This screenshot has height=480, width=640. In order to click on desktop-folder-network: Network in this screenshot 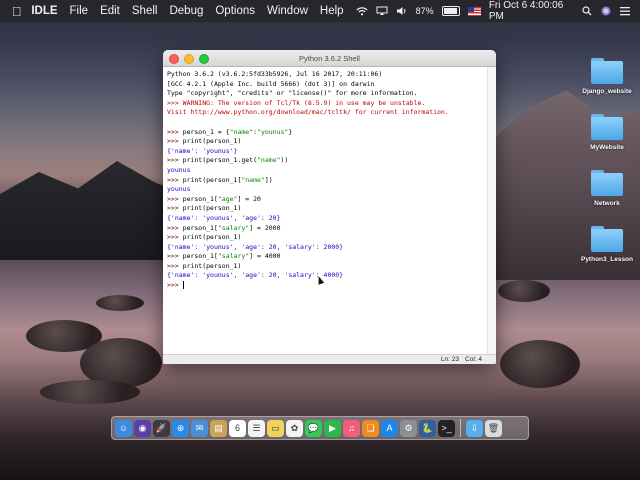, I will do `click(605, 188)`.